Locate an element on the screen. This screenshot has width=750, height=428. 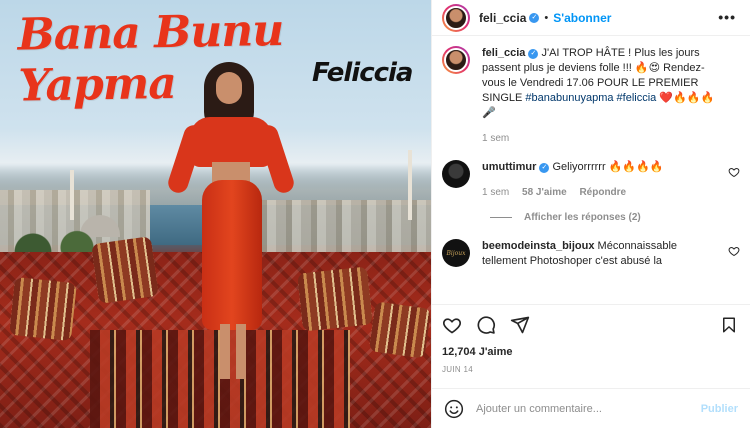
caption-time: 1 sem is located at coordinates (495, 138).